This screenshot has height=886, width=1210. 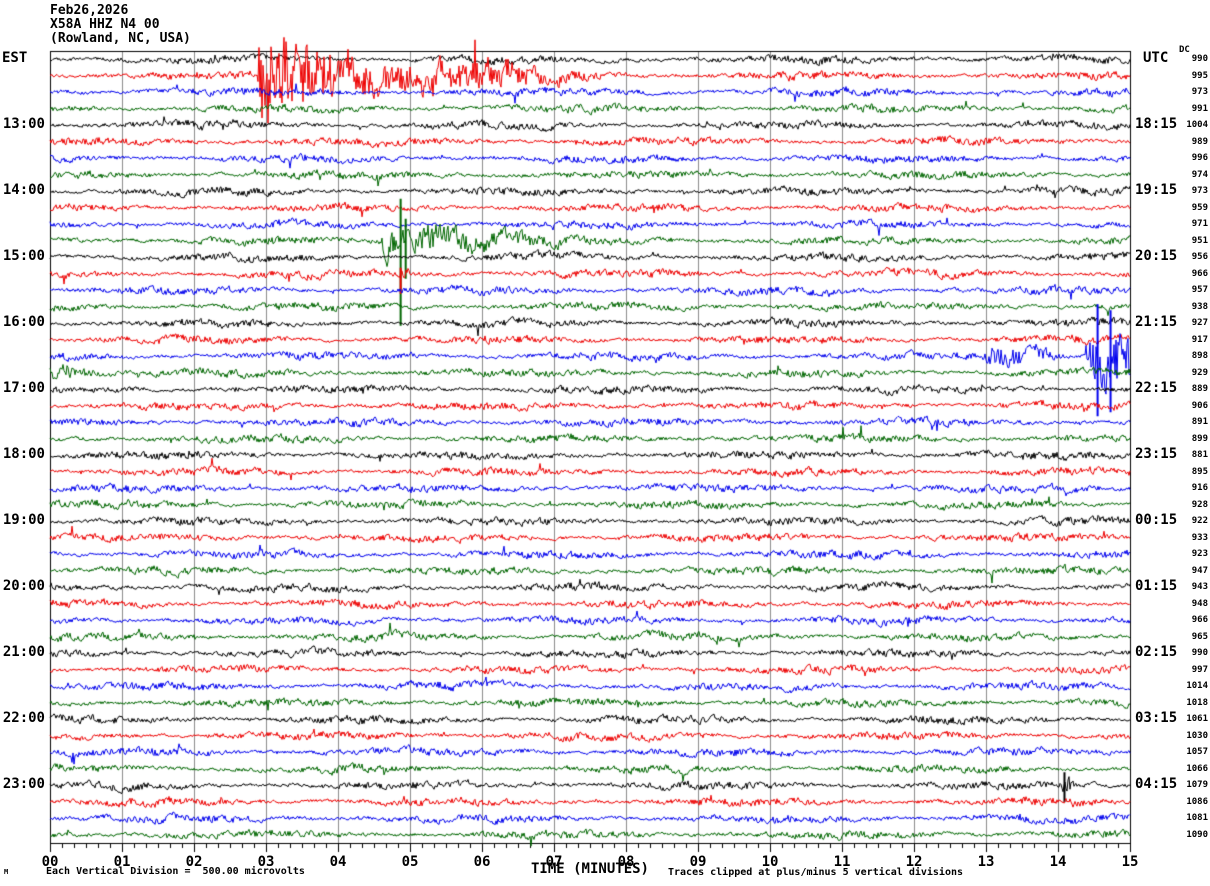 I want to click on dc-offset-value: 1061, so click(x=1197, y=719).